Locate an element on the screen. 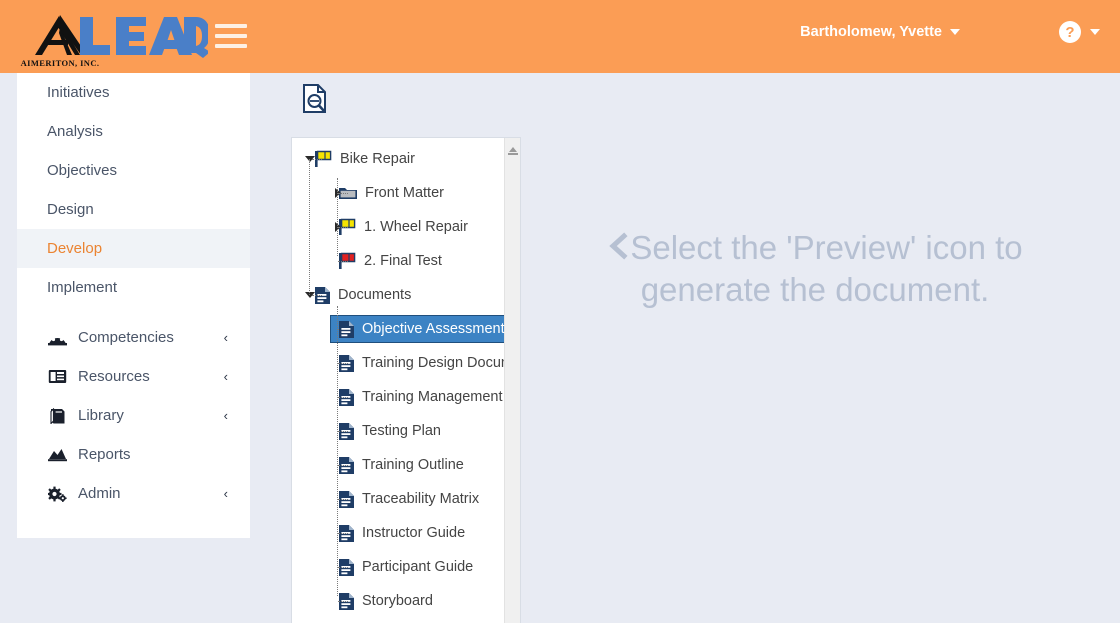 Image resolution: width=1120 pixels, height=623 pixels. sidebar-item-label: Initiatives is located at coordinates (78, 92).